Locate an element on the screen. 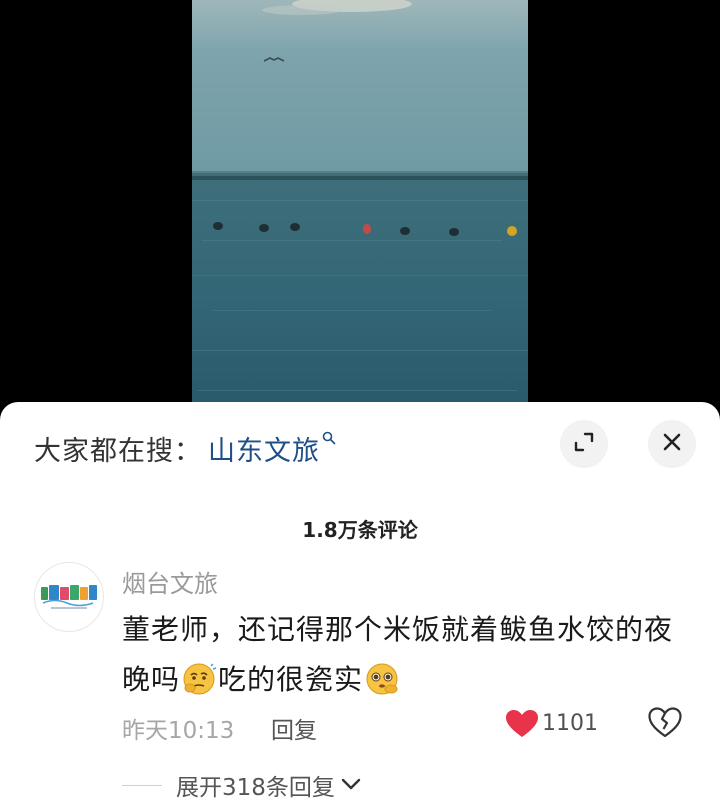 The image size is (720, 810). avatar is located at coordinates (69, 597).